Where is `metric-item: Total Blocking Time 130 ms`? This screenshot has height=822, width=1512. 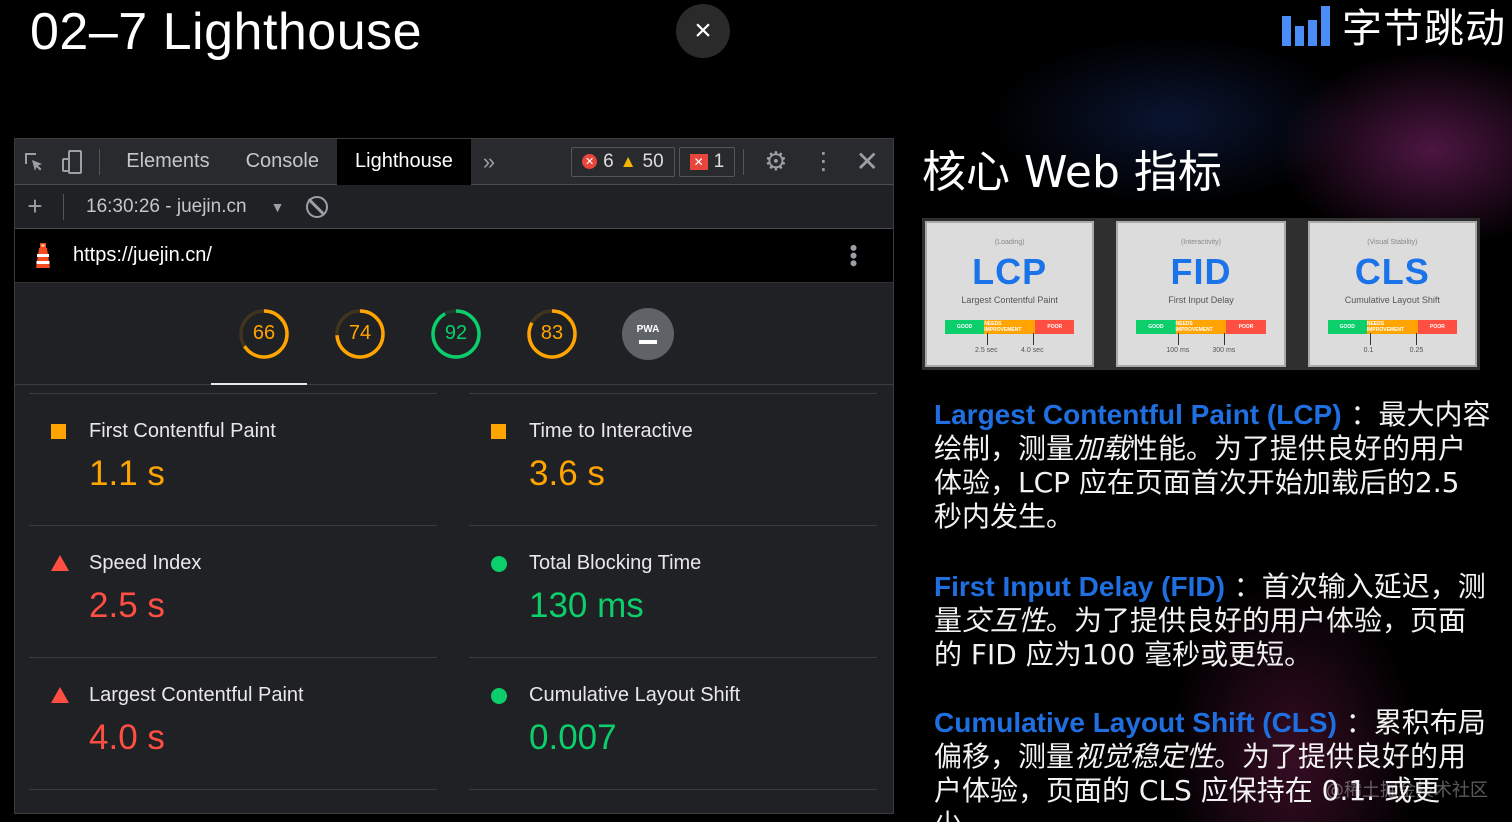 metric-item: Total Blocking Time 130 ms is located at coordinates (673, 591).